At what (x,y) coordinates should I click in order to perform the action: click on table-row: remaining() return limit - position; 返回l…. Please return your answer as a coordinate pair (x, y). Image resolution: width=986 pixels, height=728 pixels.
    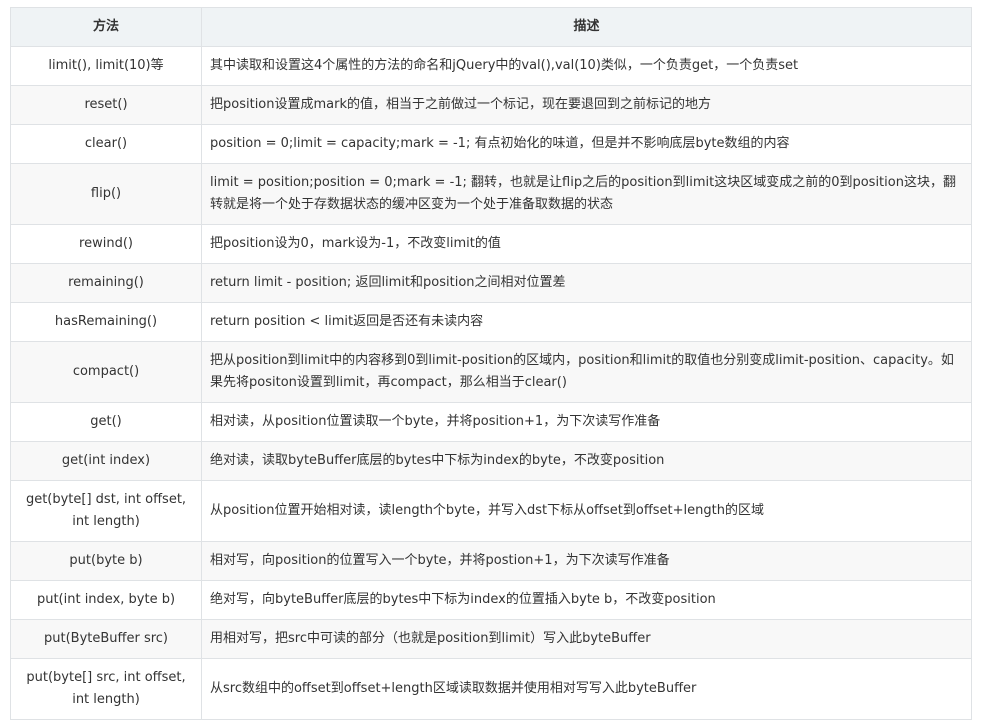
    Looking at the image, I should click on (491, 283).